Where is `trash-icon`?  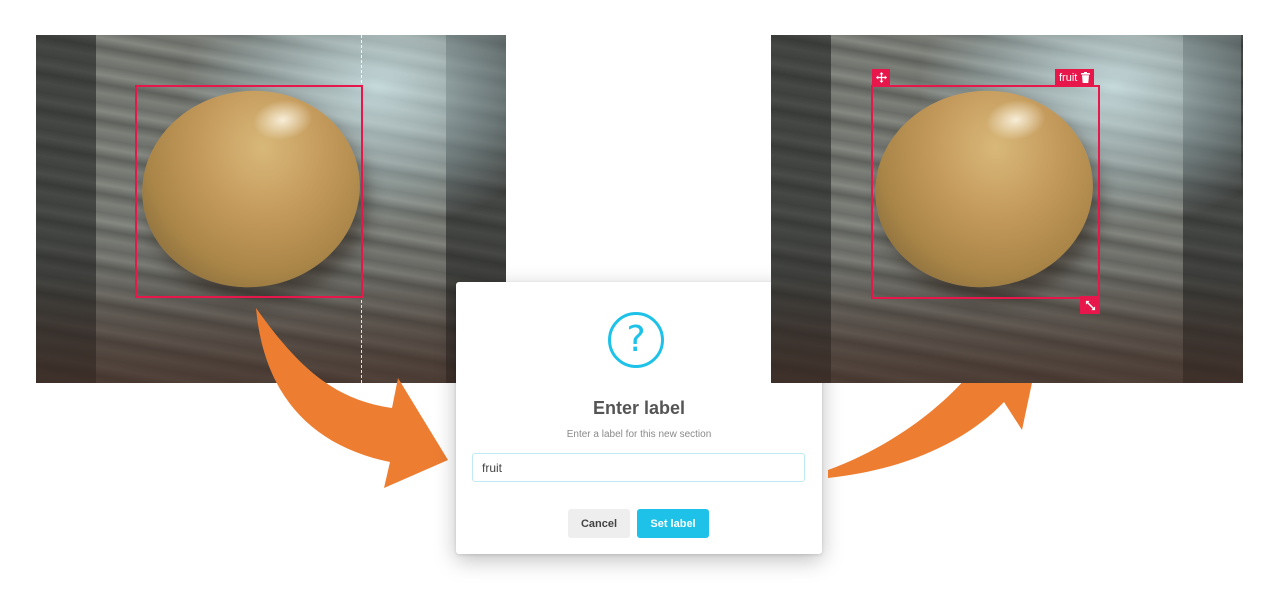 trash-icon is located at coordinates (1086, 77).